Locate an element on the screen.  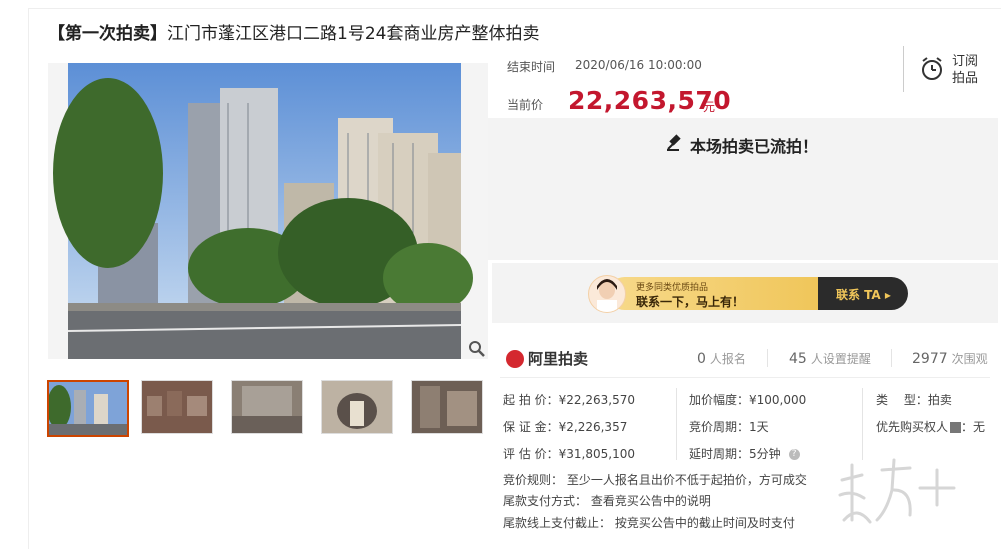
bid-increment: 加价幅度：¥100,000 is located at coordinates (748, 400).